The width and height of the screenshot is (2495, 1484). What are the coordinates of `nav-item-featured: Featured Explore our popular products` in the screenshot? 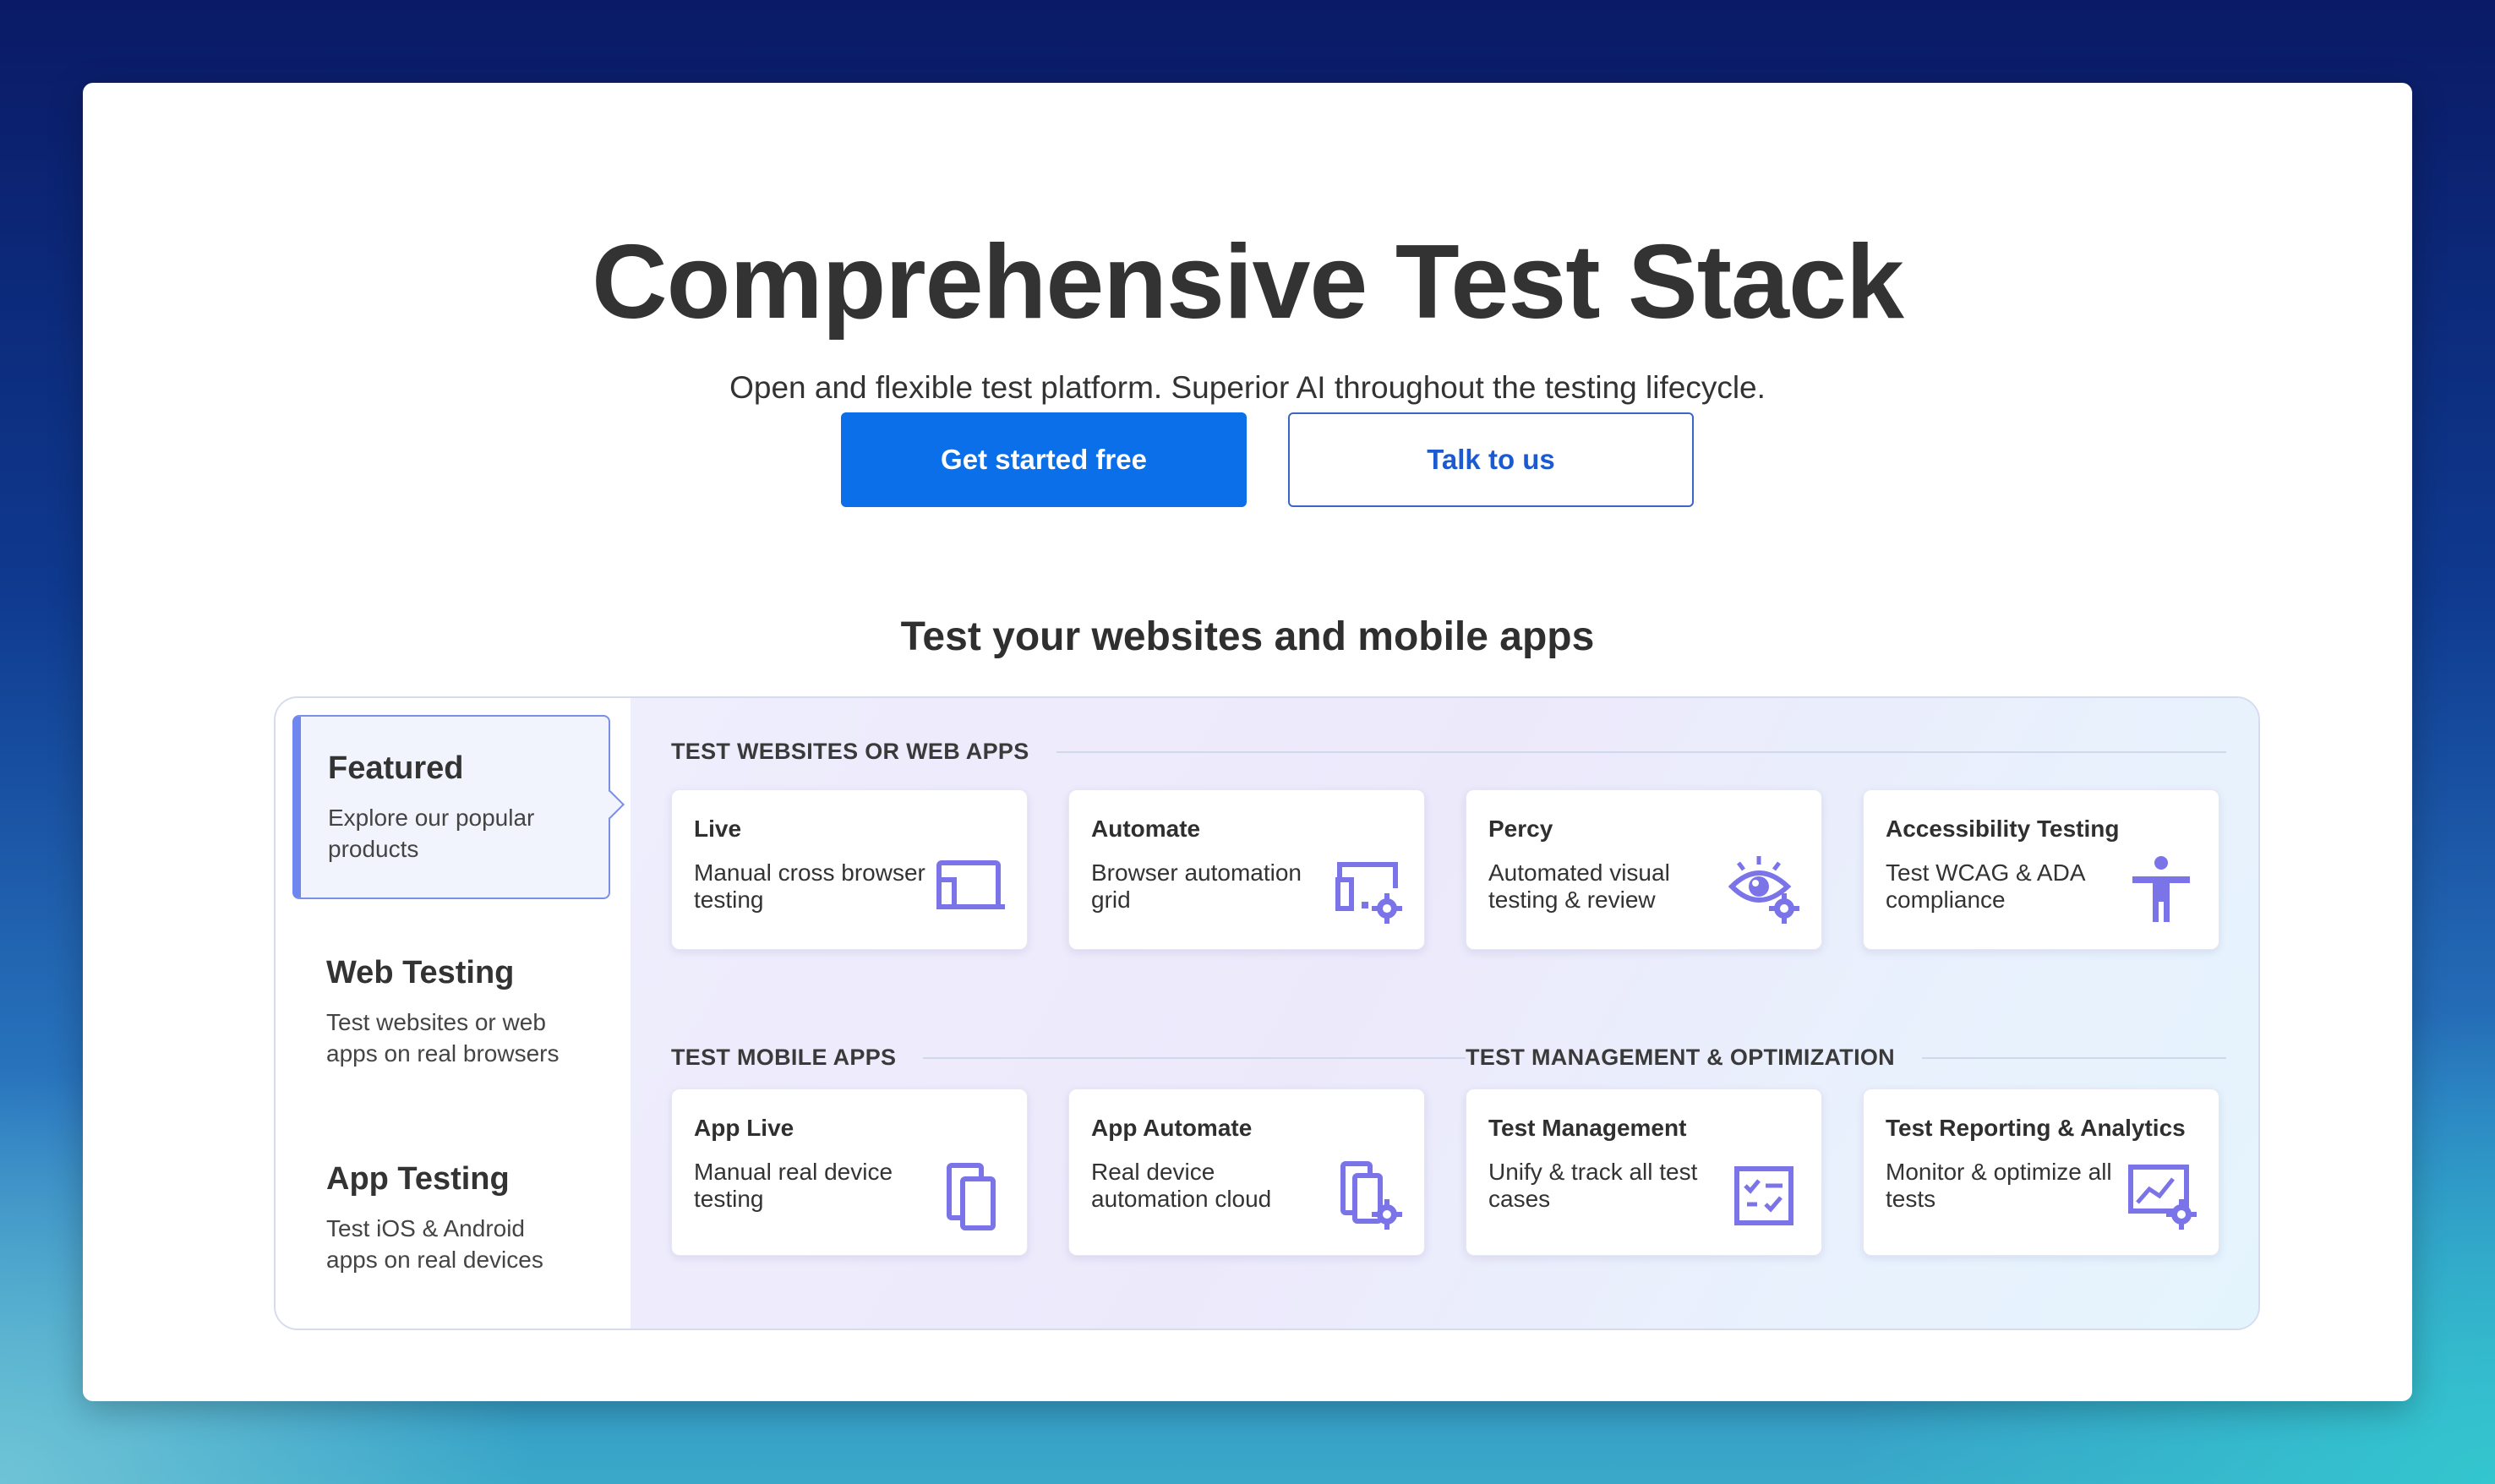 It's located at (451, 807).